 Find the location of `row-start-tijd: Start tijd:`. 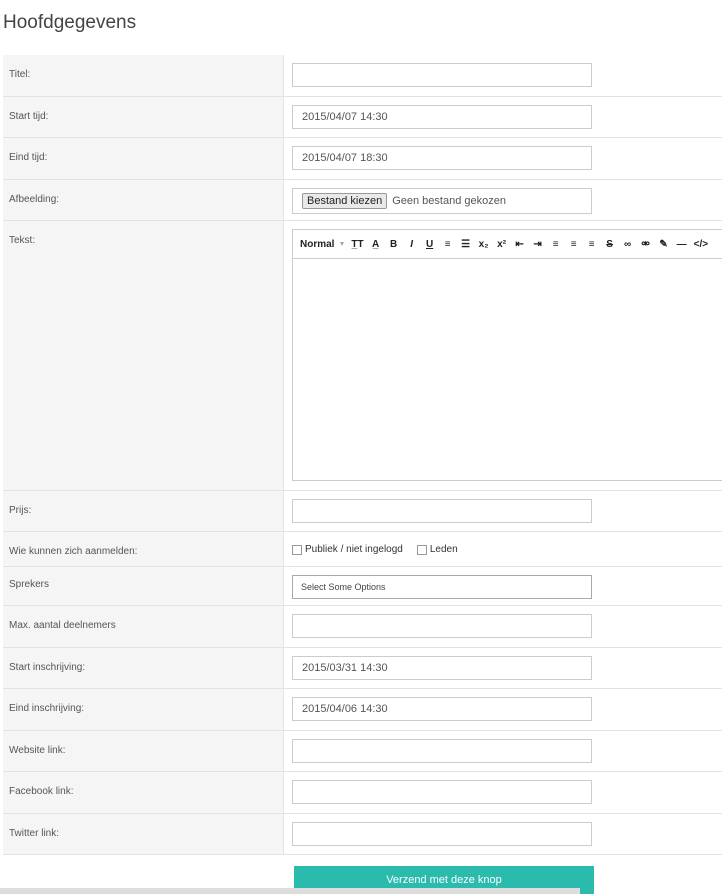

row-start-tijd: Start tijd: is located at coordinates (362, 117).